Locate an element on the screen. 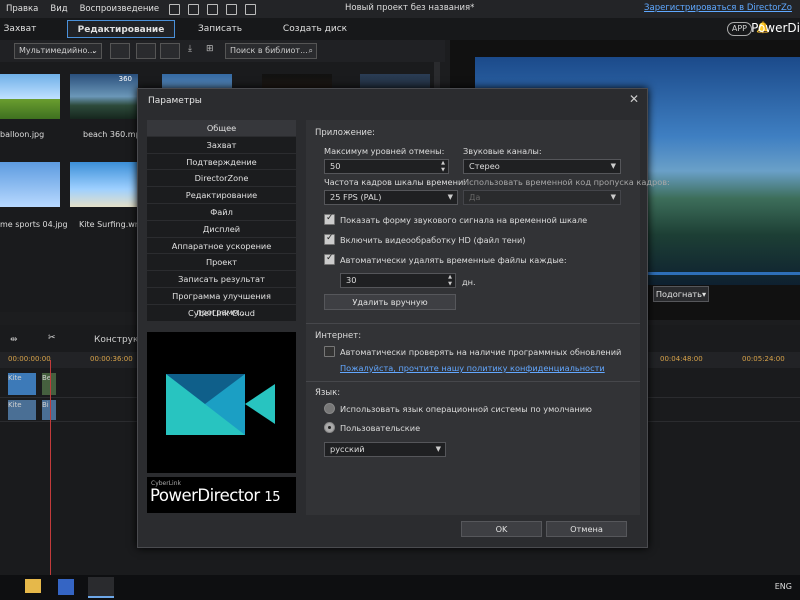 The image size is (800, 600). thumb-kite is located at coordinates (104, 184).